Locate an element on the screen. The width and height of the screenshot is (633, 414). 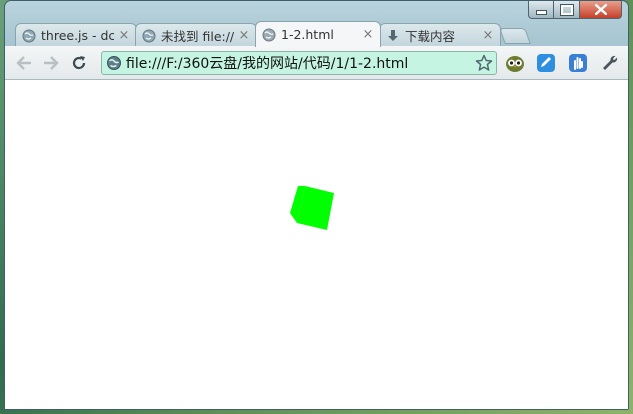
browser-toolbar is located at coordinates (316, 63).